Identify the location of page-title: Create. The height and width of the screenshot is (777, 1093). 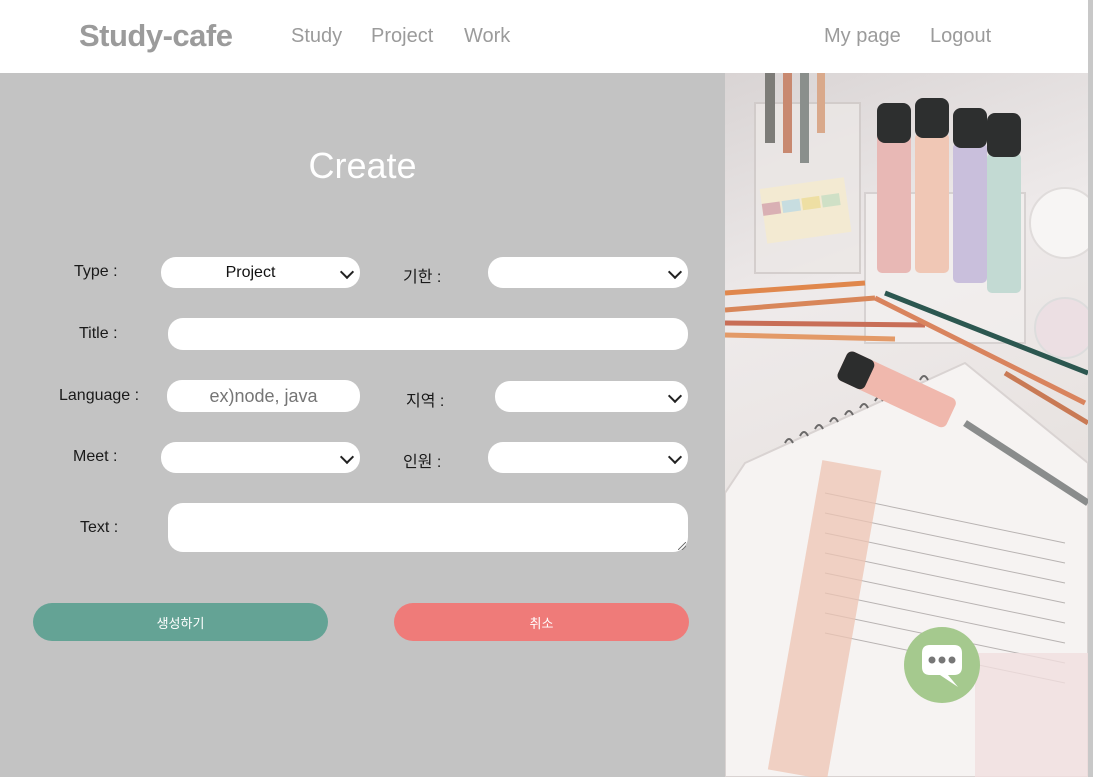
(362, 165).